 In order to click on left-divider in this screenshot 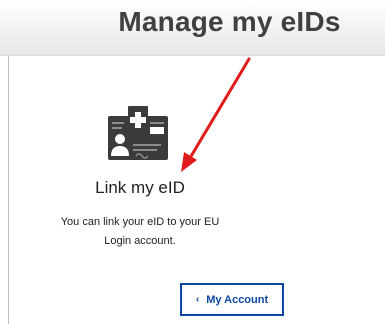, I will do `click(8, 190)`.